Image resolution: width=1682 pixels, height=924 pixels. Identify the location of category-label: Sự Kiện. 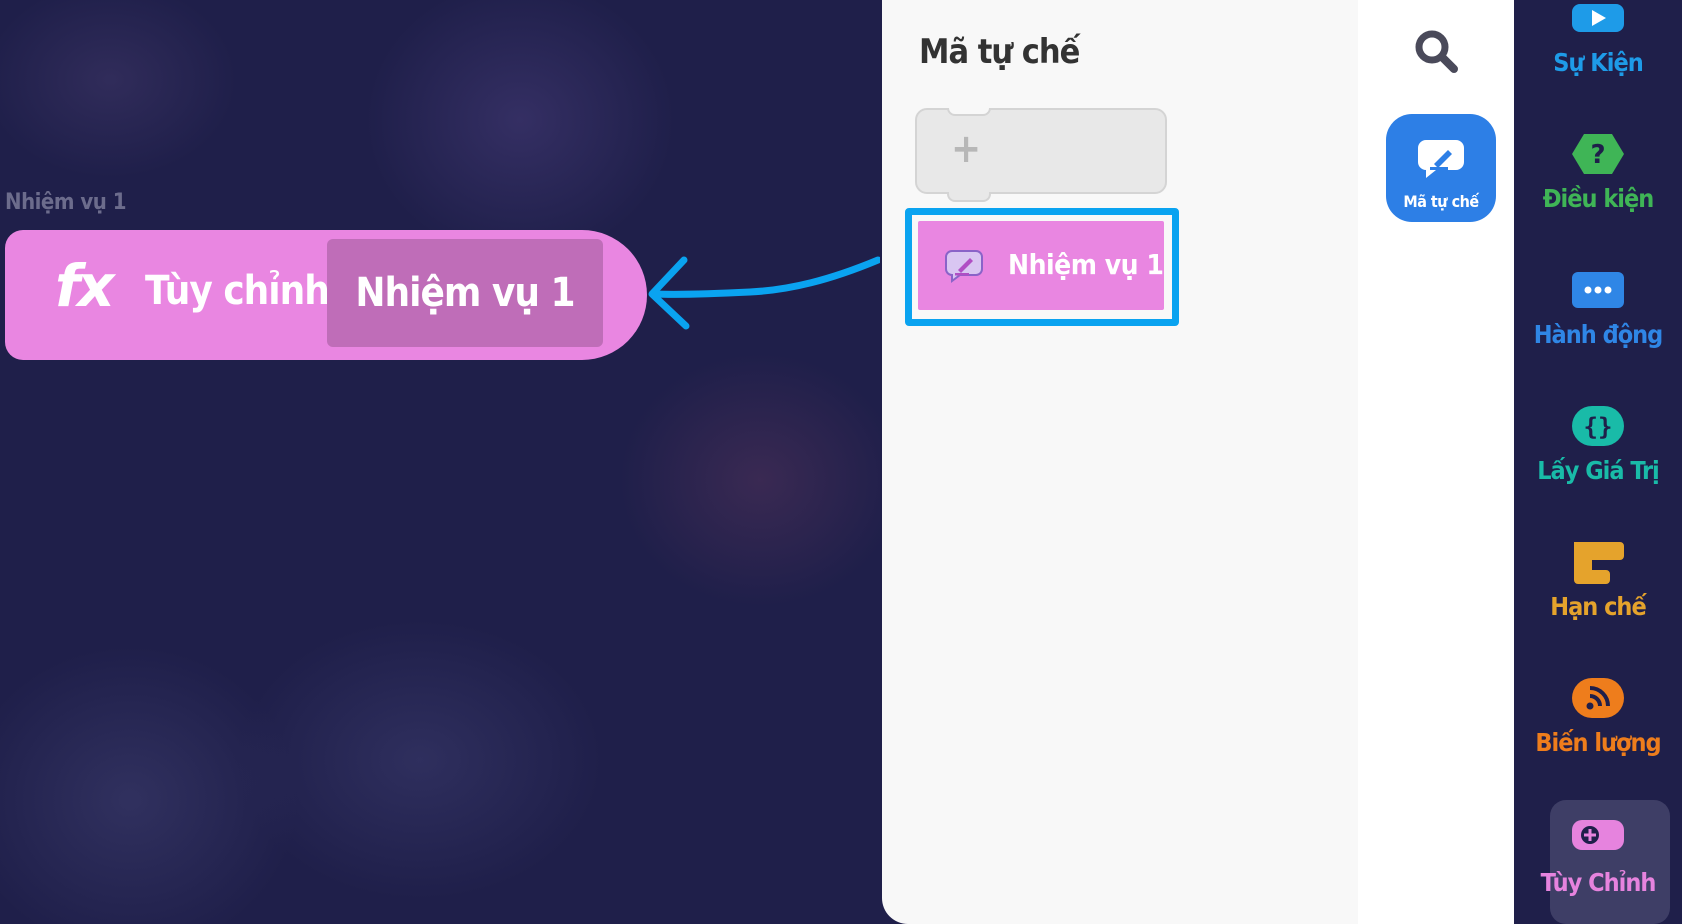
(1598, 62).